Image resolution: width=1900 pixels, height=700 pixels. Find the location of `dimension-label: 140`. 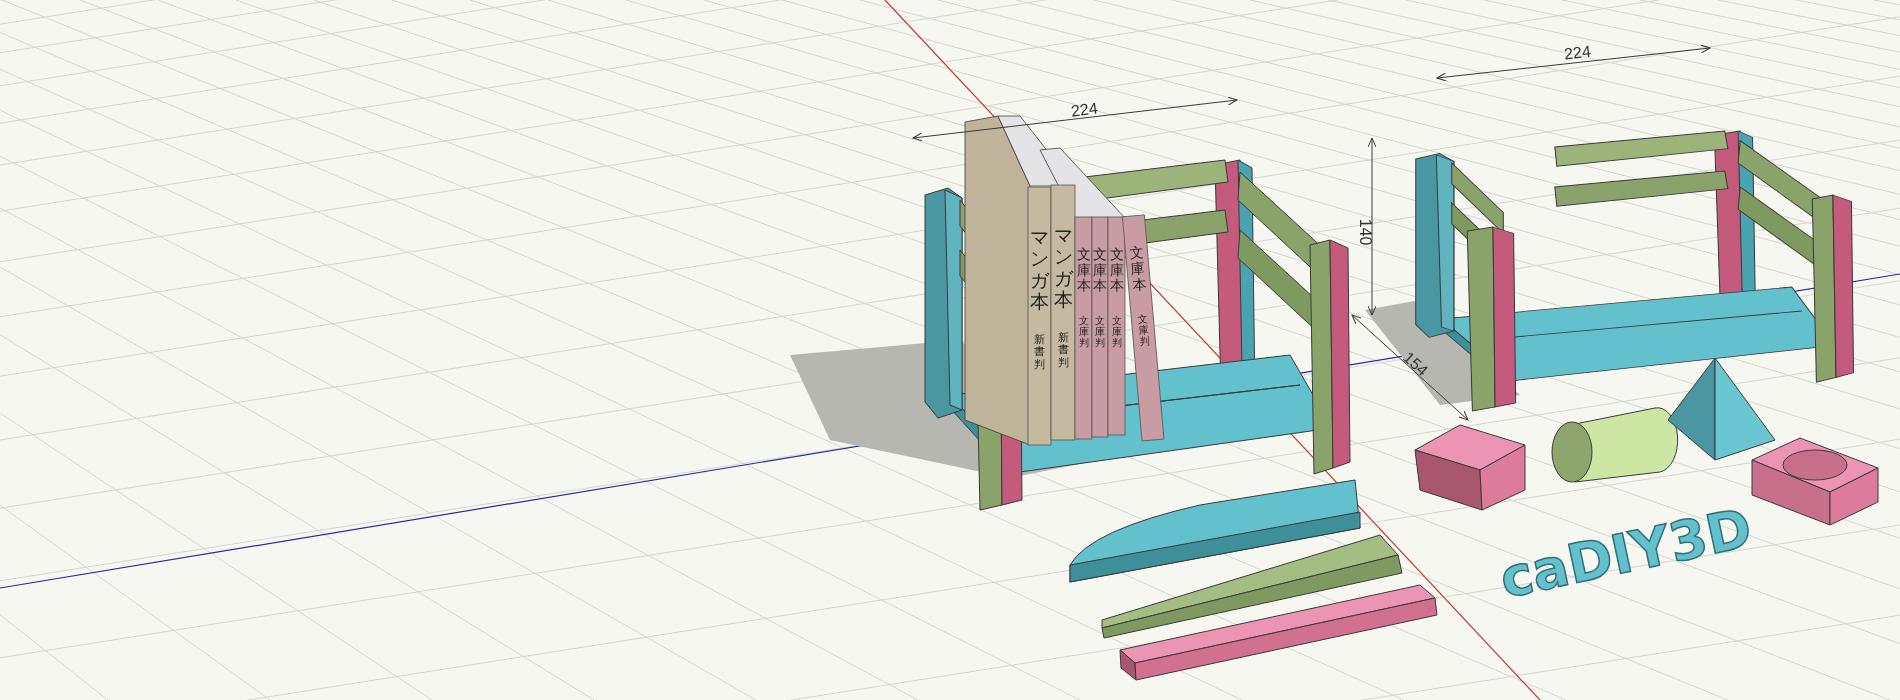

dimension-label: 140 is located at coordinates (1365, 232).